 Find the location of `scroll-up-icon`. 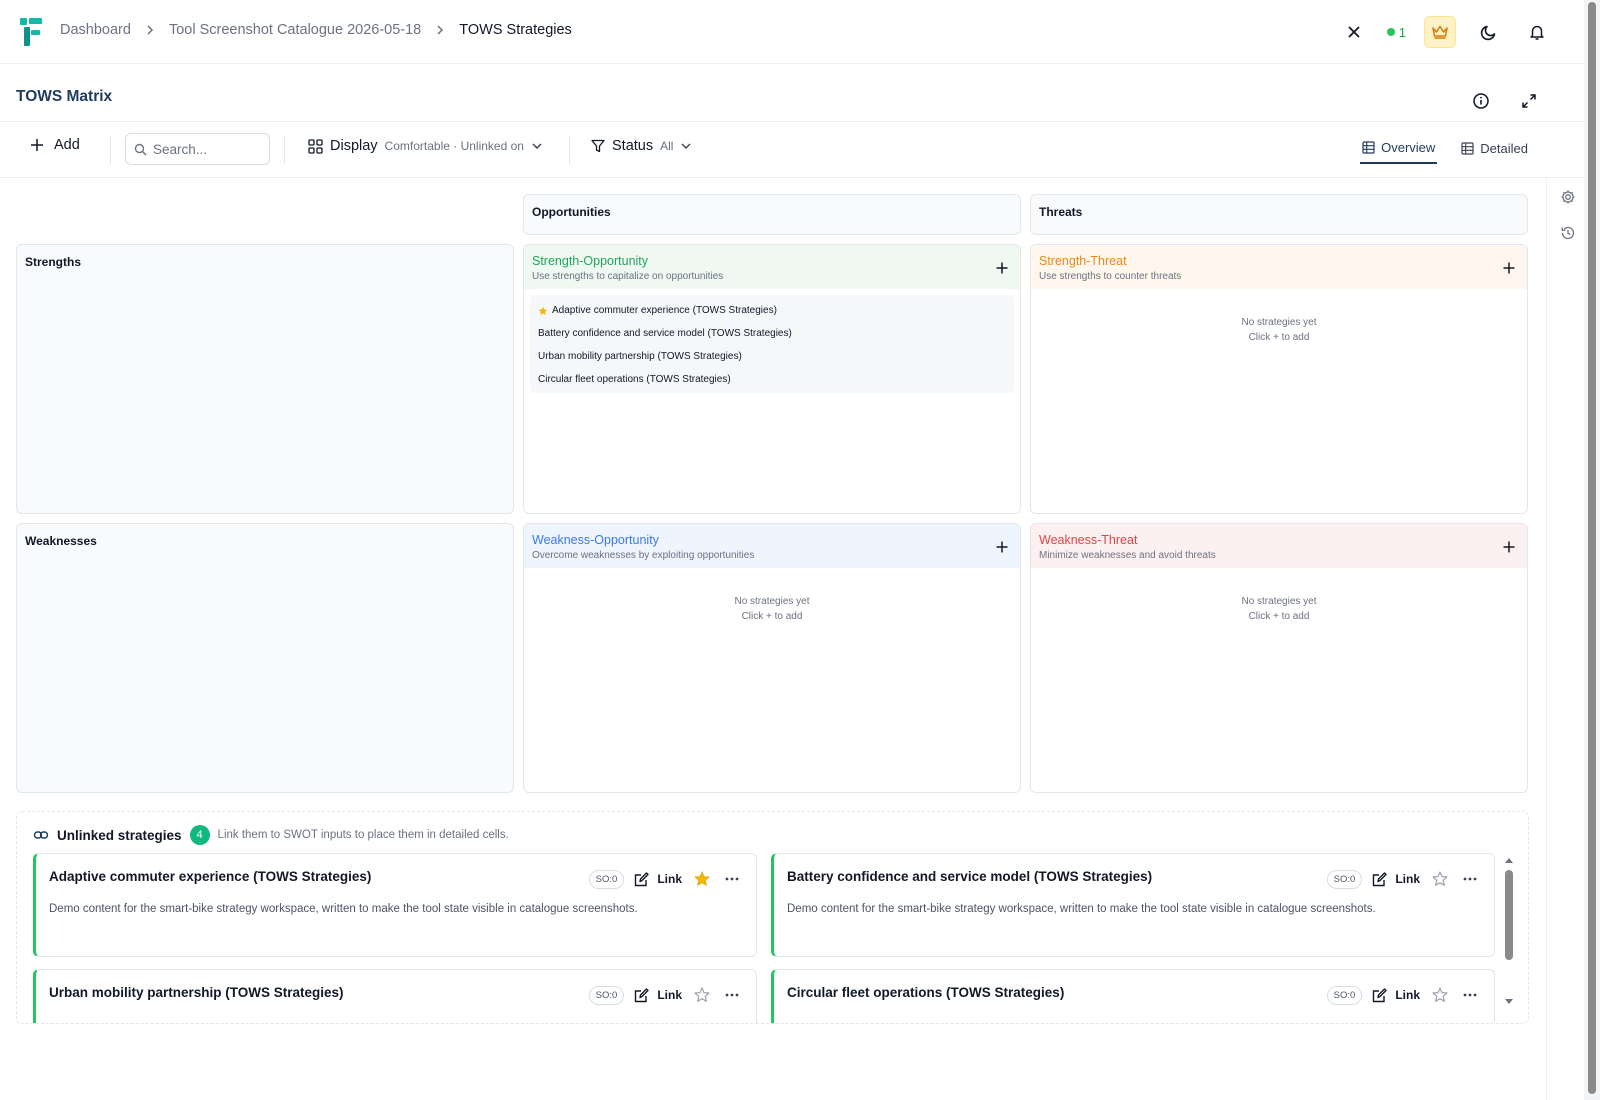

scroll-up-icon is located at coordinates (1509, 860).